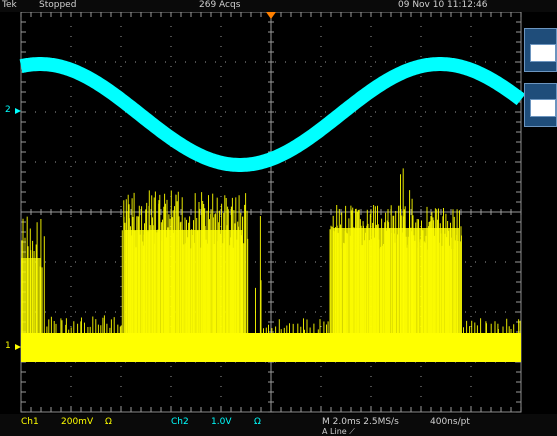 Image resolution: width=557 pixels, height=436 pixels. I want to click on side-menu-button-2-field, so click(543, 108).